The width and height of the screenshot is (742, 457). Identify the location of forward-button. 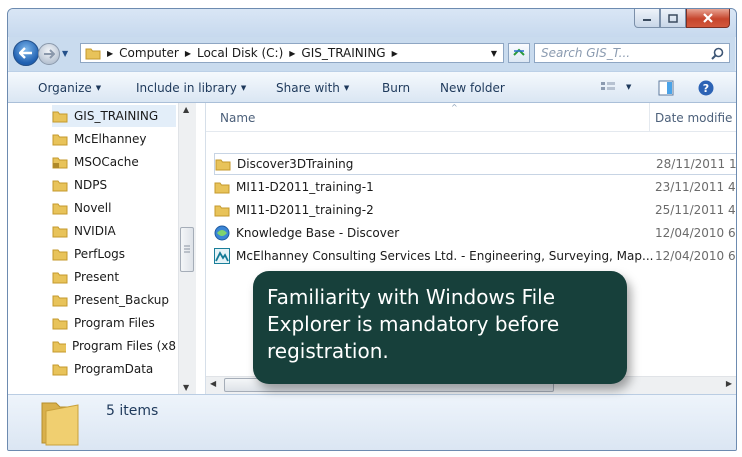
(49, 54).